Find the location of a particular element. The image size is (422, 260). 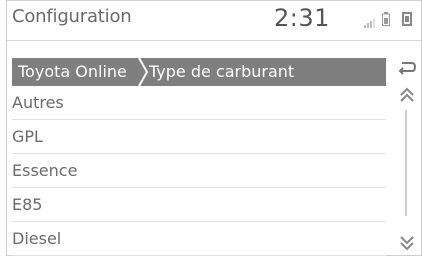

list-item: Diesel is located at coordinates (199, 239).